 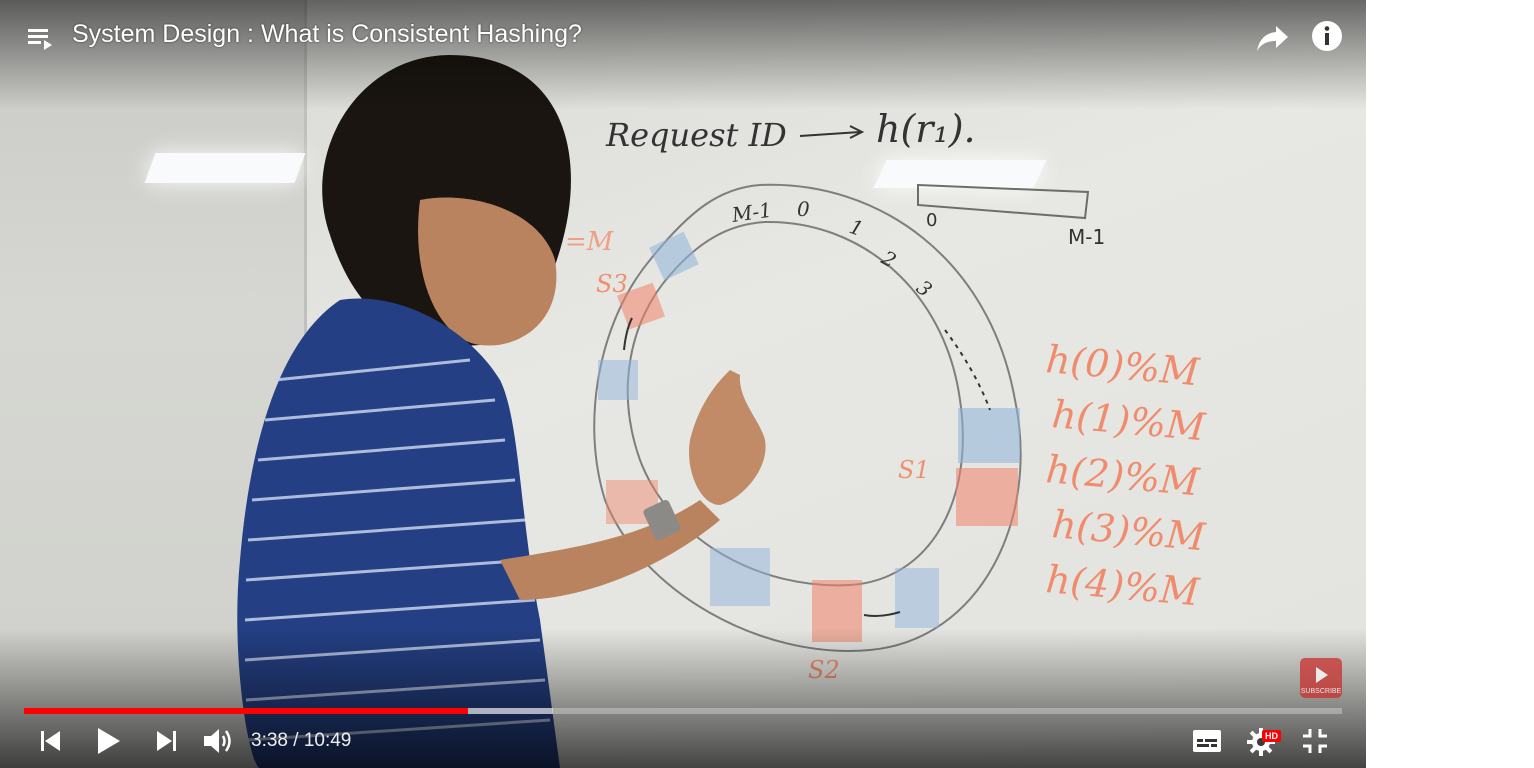 What do you see at coordinates (856, 227) in the screenshot?
I see `ring-slot-label: 1` at bounding box center [856, 227].